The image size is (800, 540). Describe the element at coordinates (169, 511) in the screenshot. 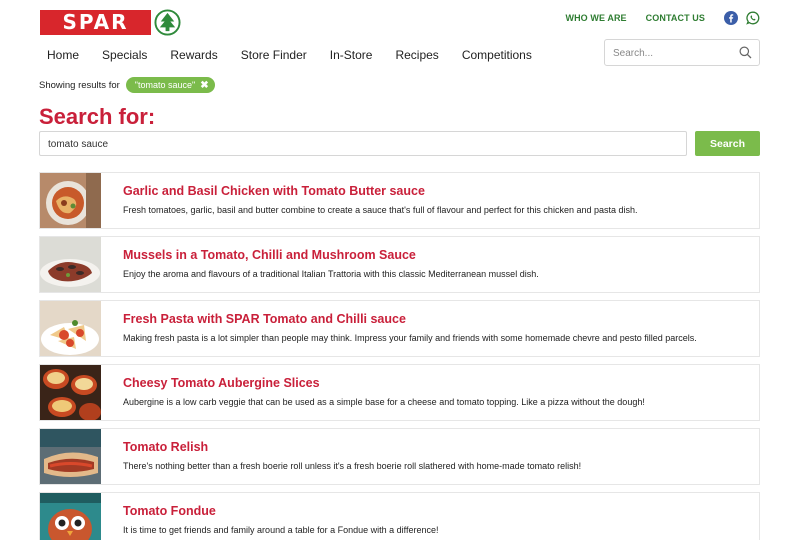

I see `result-title: Tomato Fondue` at that location.